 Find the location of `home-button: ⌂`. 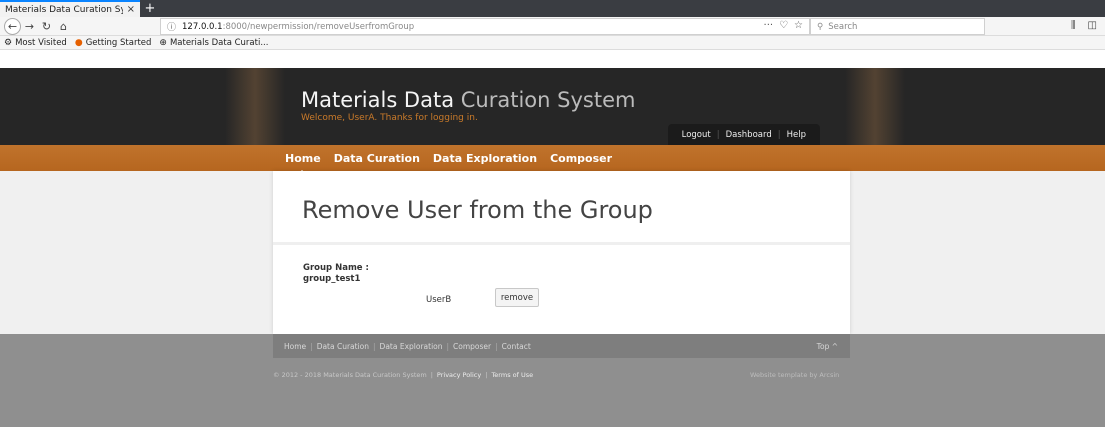

home-button: ⌂ is located at coordinates (63, 26).